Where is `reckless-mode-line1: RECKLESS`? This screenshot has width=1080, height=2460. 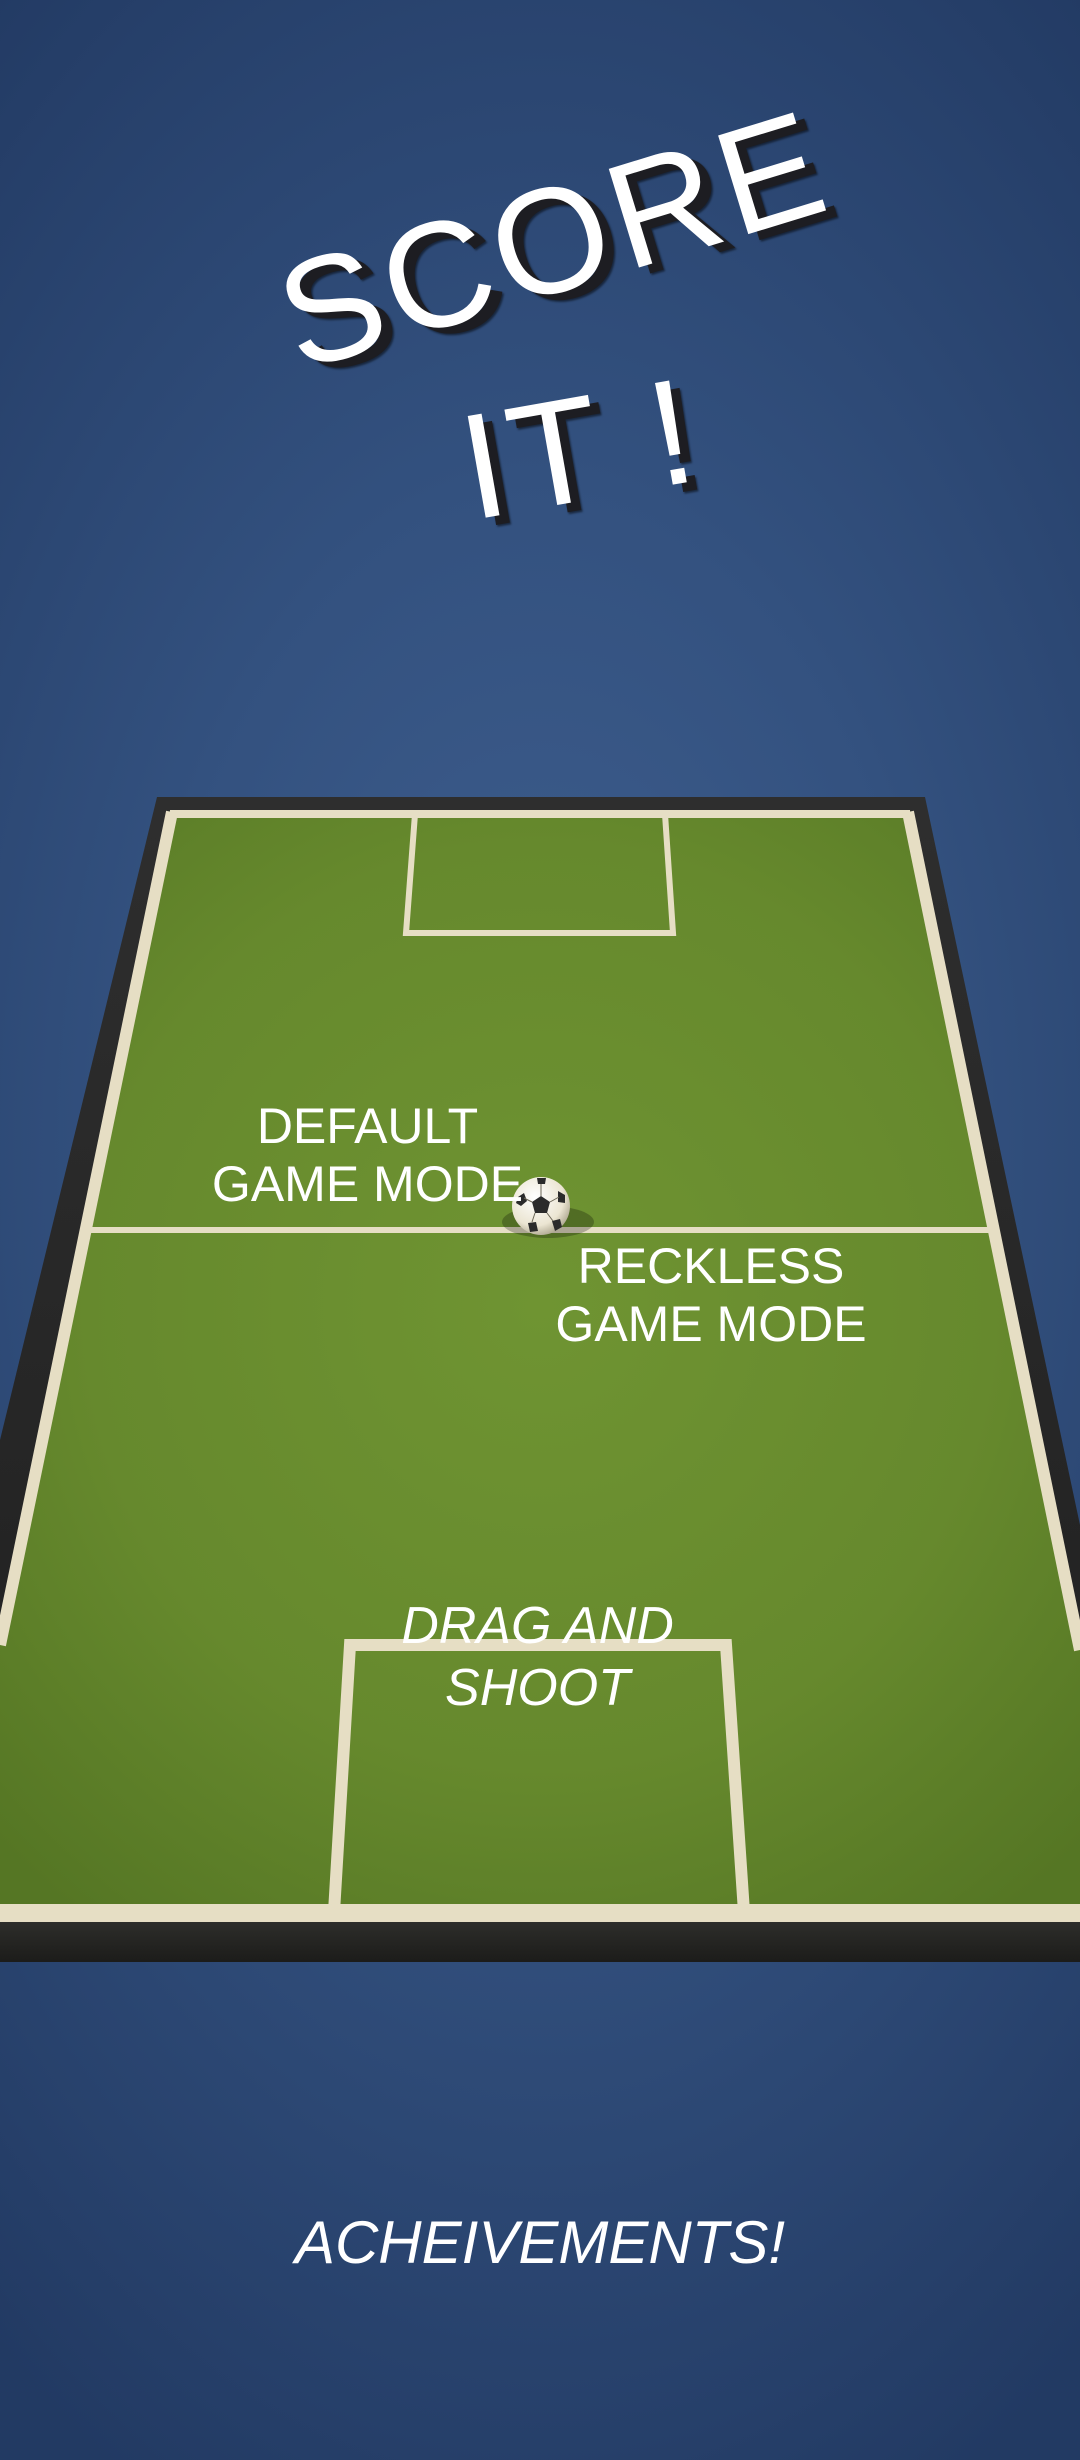
reckless-mode-line1: RECKLESS is located at coordinates (711, 1266).